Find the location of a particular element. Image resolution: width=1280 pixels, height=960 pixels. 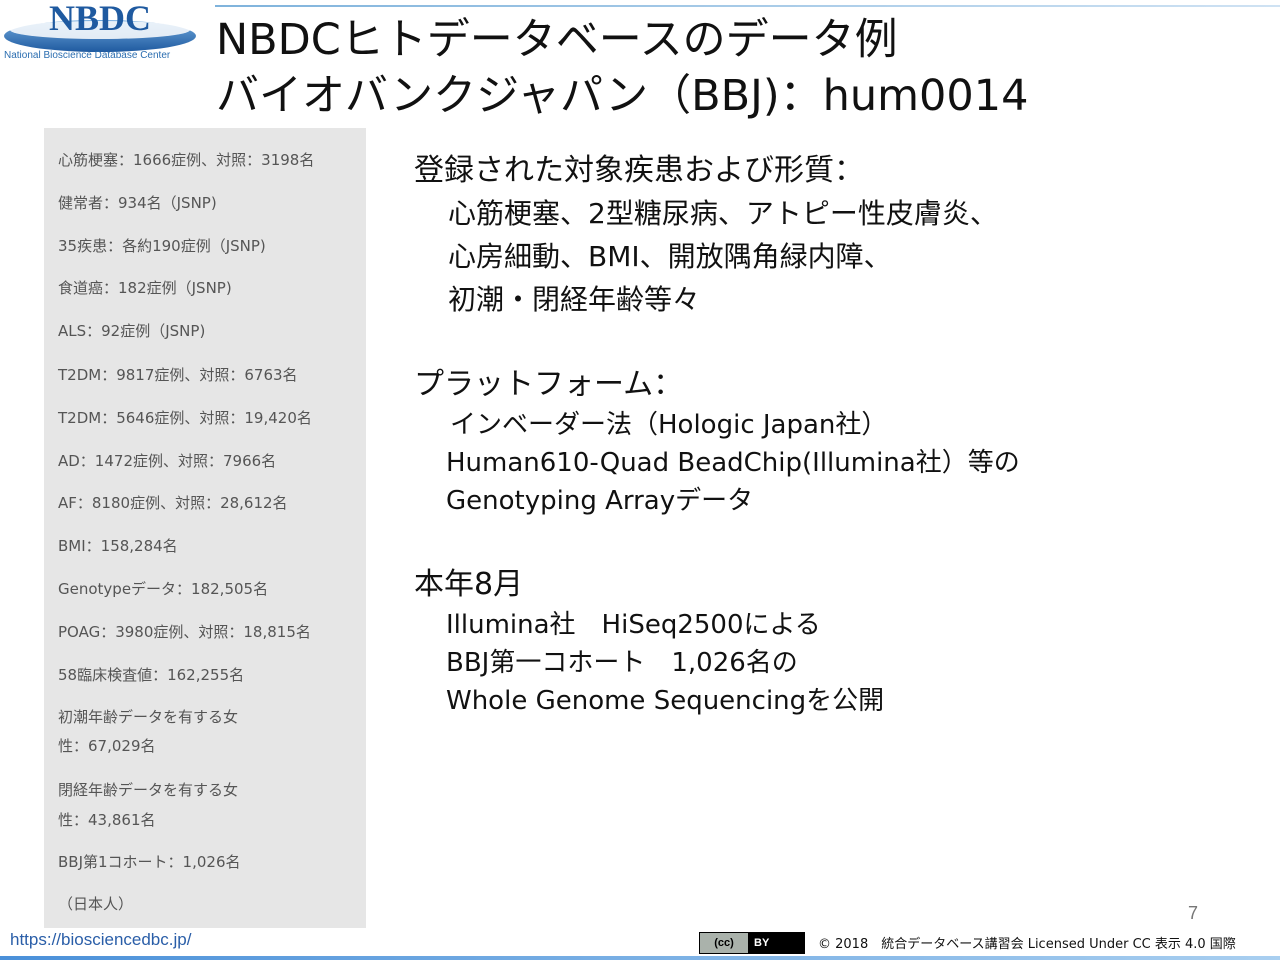

sidebar-item: 食道癌：182症例（JSNP) is located at coordinates (145, 288).